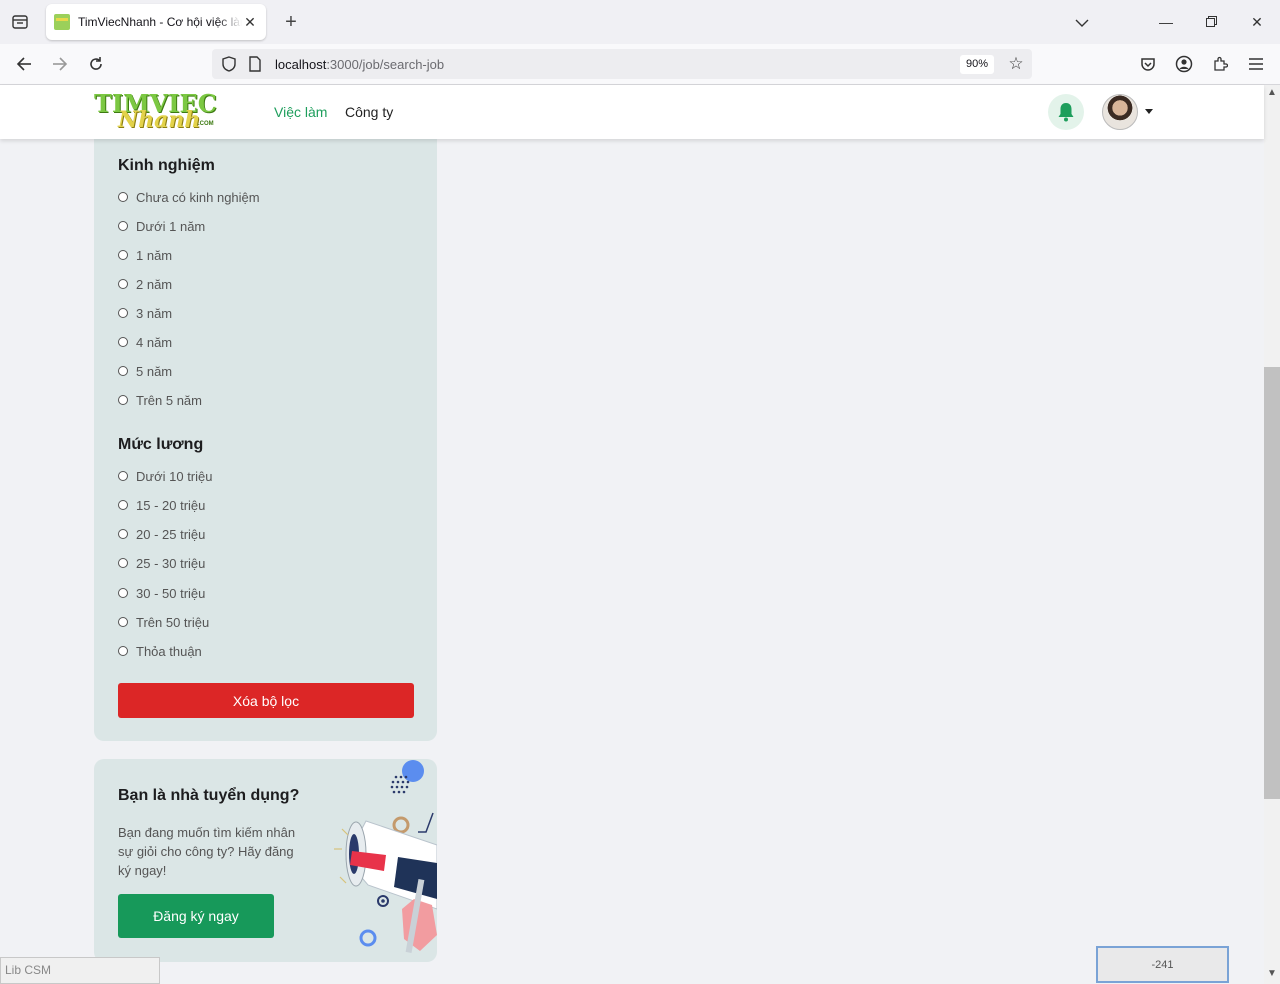  I want to click on register-now-button: Đăng ký ngay, so click(196, 916).